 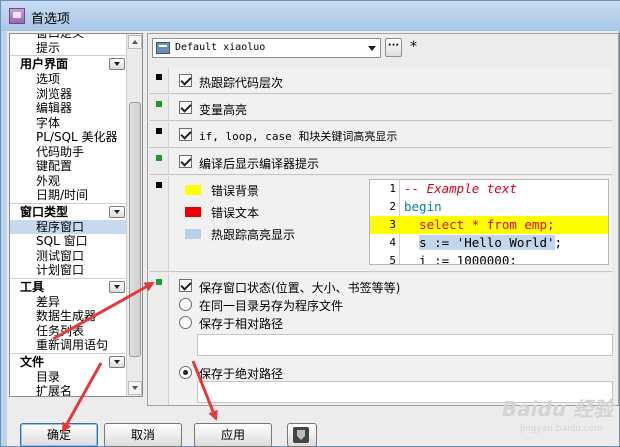 What do you see at coordinates (193, 190) in the screenshot?
I see `error-background-swatch` at bounding box center [193, 190].